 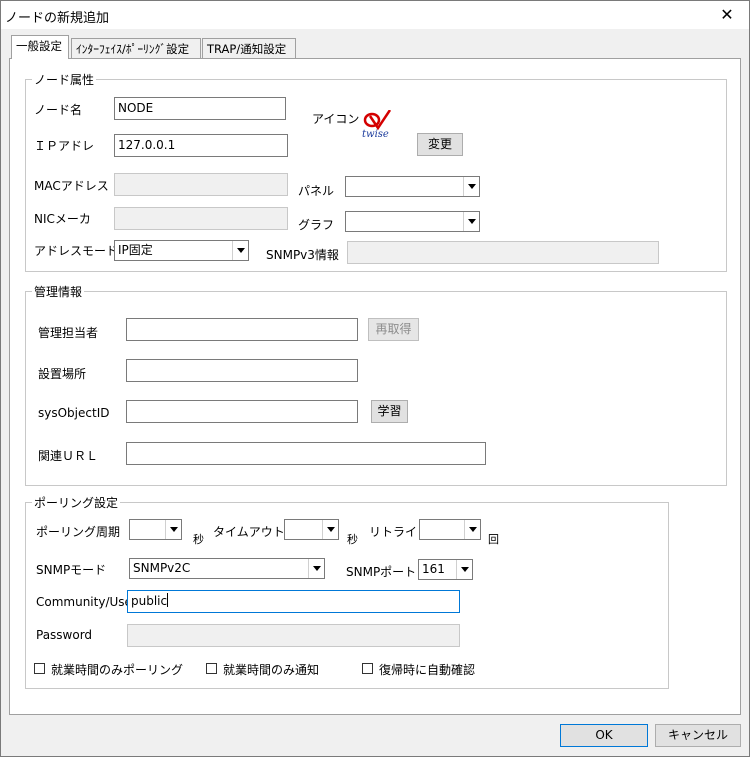 I want to click on tab-interface-polling: ｲﾝﾀｰﾌｪｲｽ/ﾎﾟｰﾘﾝｸﾞ設定, so click(x=136, y=49).